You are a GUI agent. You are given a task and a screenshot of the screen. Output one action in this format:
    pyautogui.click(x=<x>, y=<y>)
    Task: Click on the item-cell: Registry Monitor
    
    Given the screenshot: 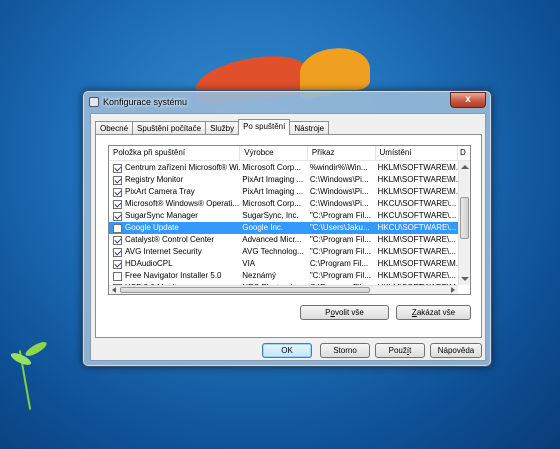 What is the action you would take?
    pyautogui.click(x=174, y=180)
    